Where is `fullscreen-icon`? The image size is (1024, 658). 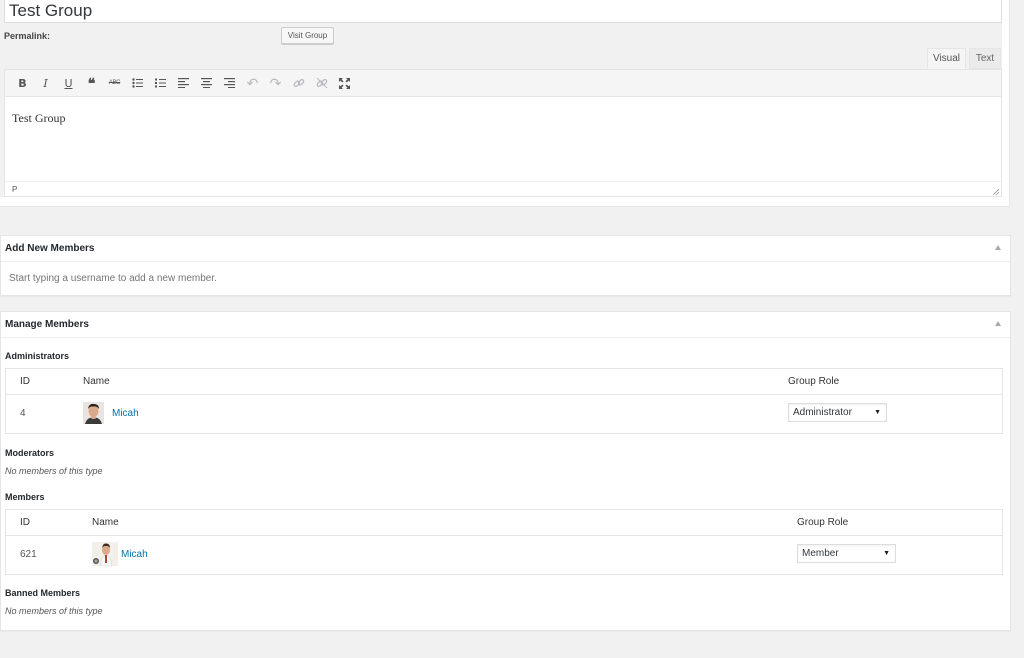
fullscreen-icon is located at coordinates (344, 83).